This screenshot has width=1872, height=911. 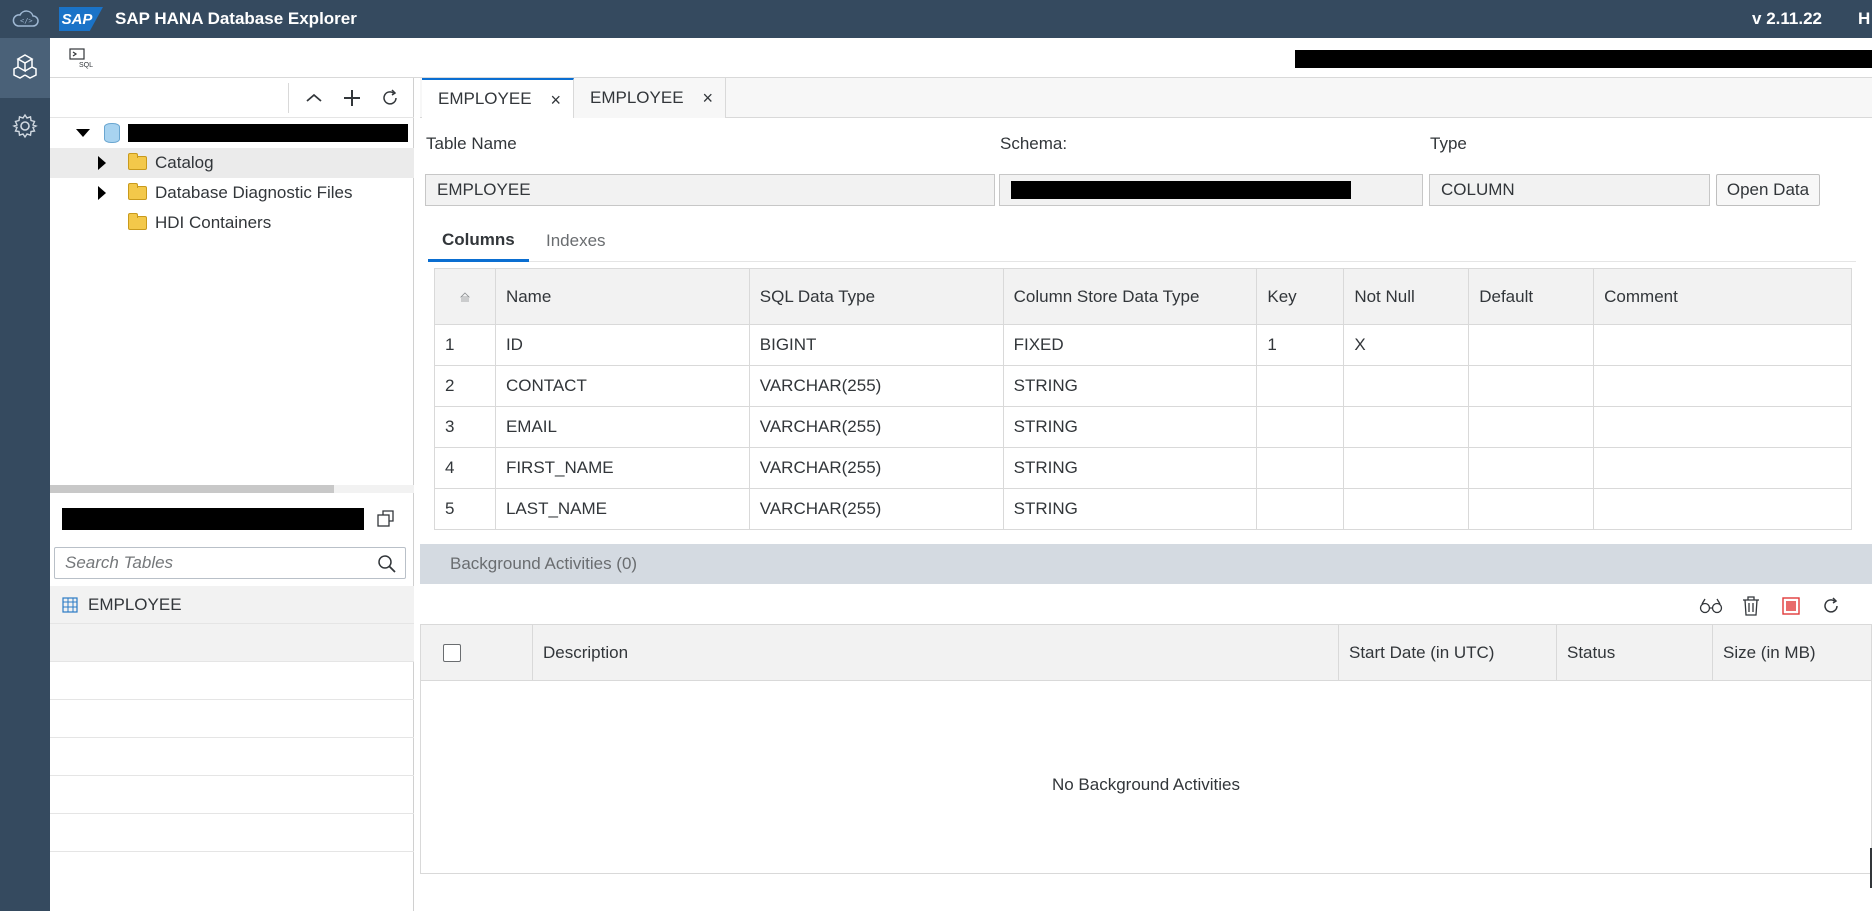 I want to click on table-name-field: EMPLOYEE, so click(x=710, y=190).